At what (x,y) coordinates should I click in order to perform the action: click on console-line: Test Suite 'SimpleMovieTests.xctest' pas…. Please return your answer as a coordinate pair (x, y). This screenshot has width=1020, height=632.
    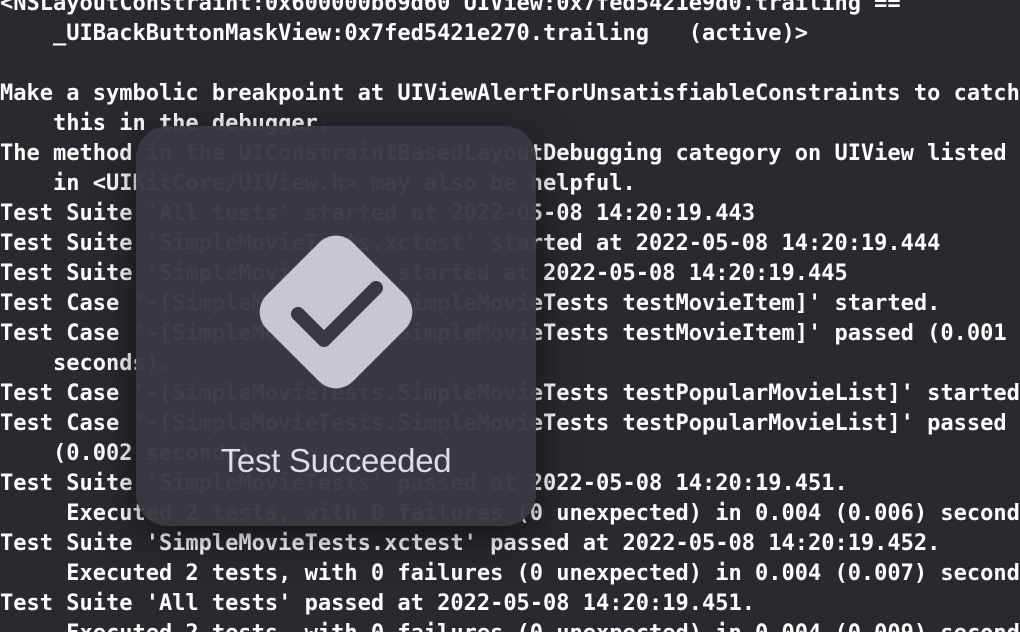
    Looking at the image, I should click on (470, 543).